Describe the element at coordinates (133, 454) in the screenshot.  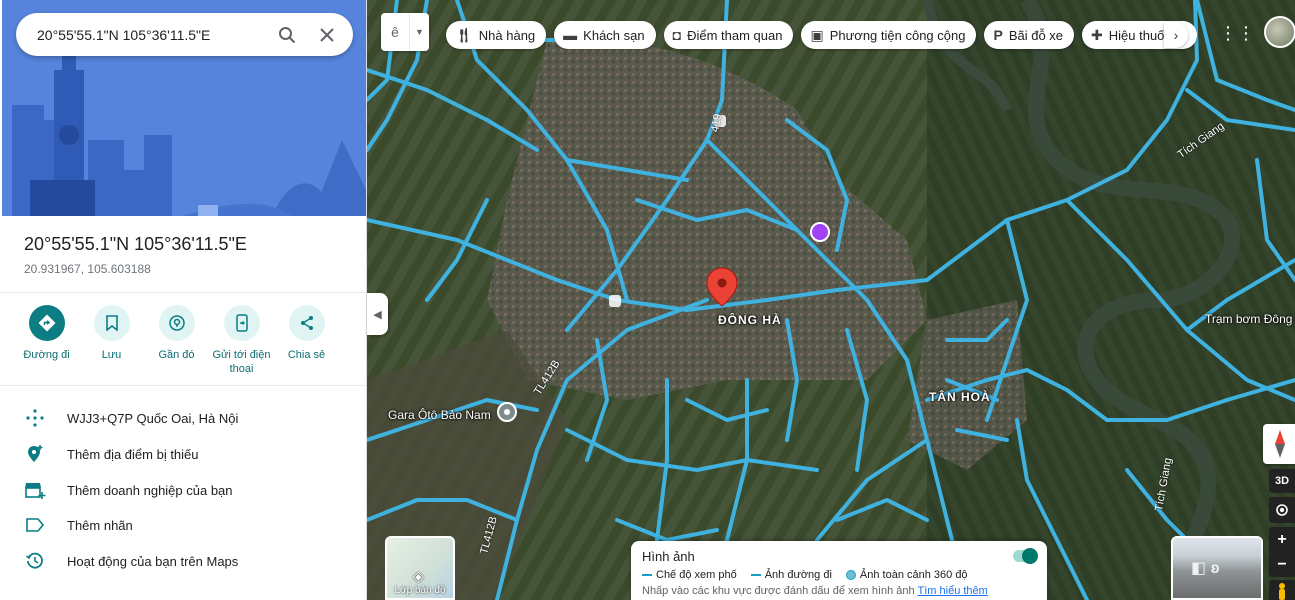
I see `add-place-text: Thêm địa điểm bị thiếu` at that location.